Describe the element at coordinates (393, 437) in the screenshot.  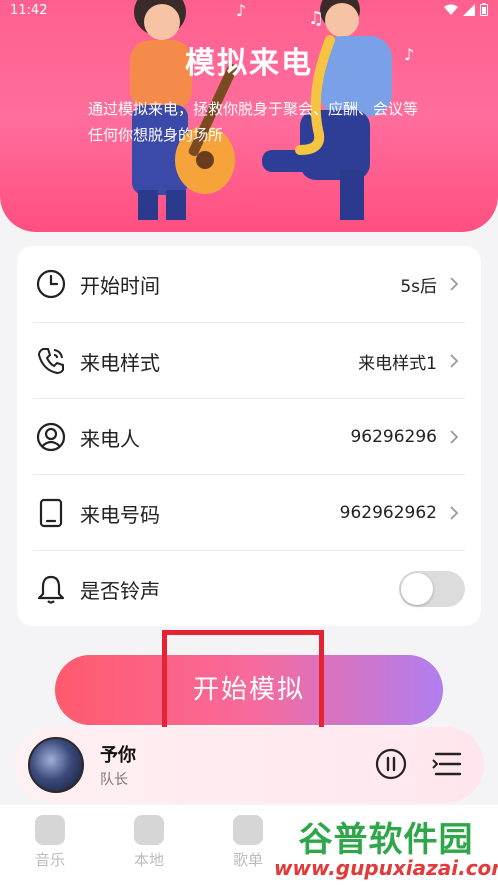
I see `caller-value: 96296296` at that location.